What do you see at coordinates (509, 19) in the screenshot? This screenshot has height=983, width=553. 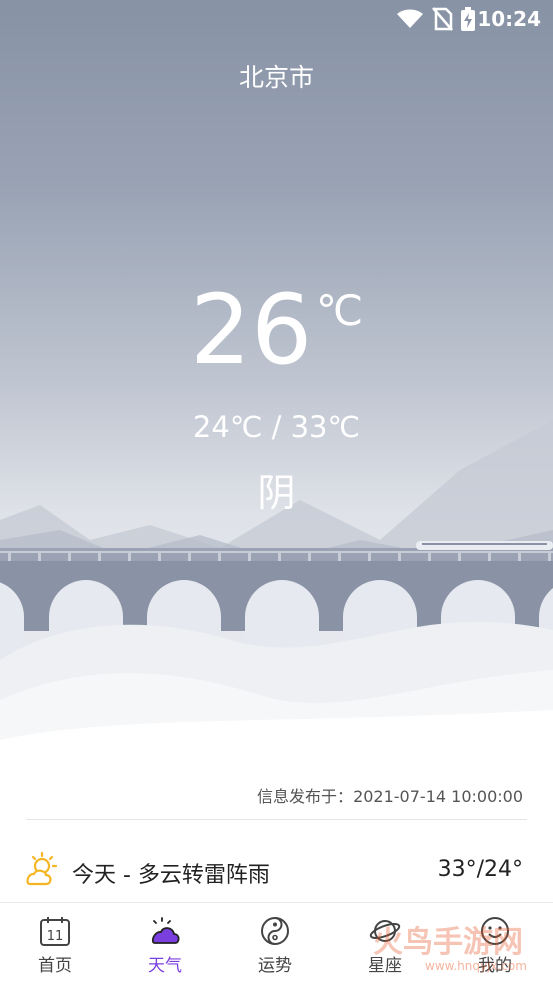 I see `status-time: 10:24` at bounding box center [509, 19].